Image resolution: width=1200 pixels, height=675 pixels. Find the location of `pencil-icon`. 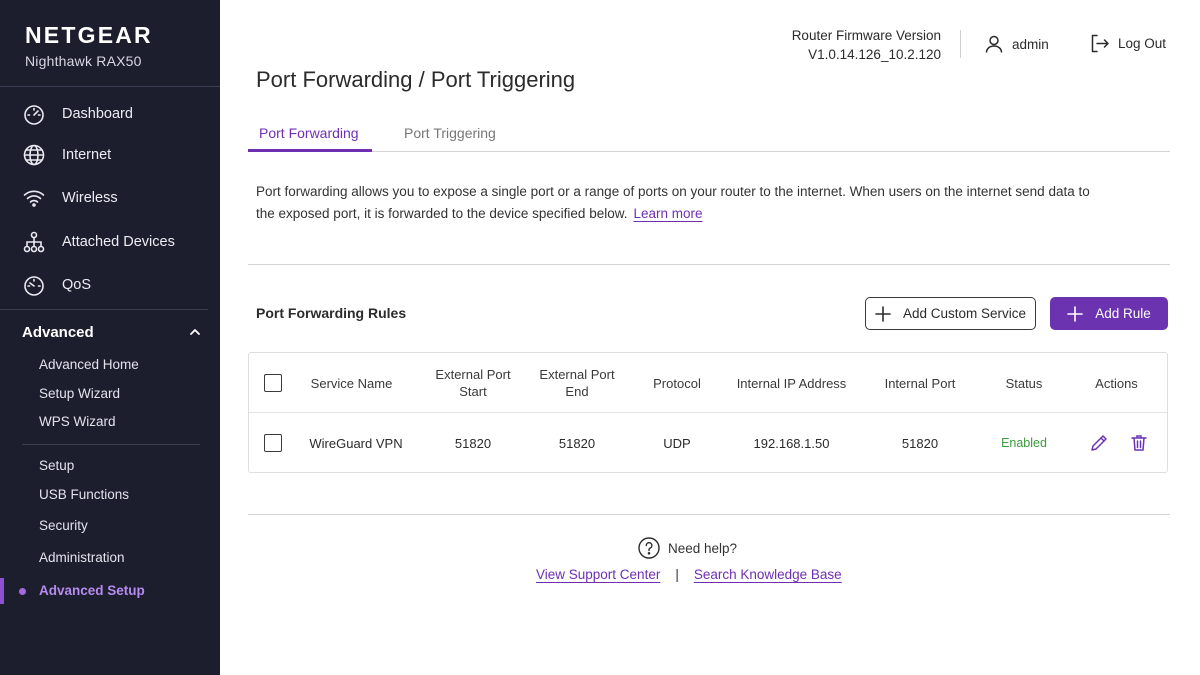

pencil-icon is located at coordinates (1099, 443).